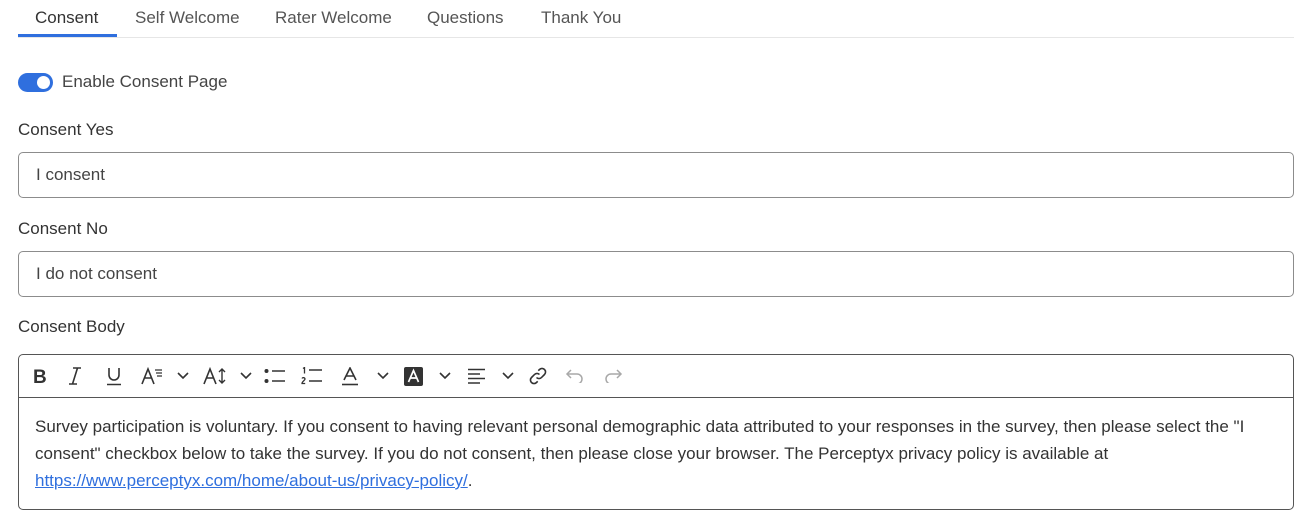 Image resolution: width=1308 pixels, height=522 pixels. I want to click on align-chevron-down-icon, so click(508, 376).